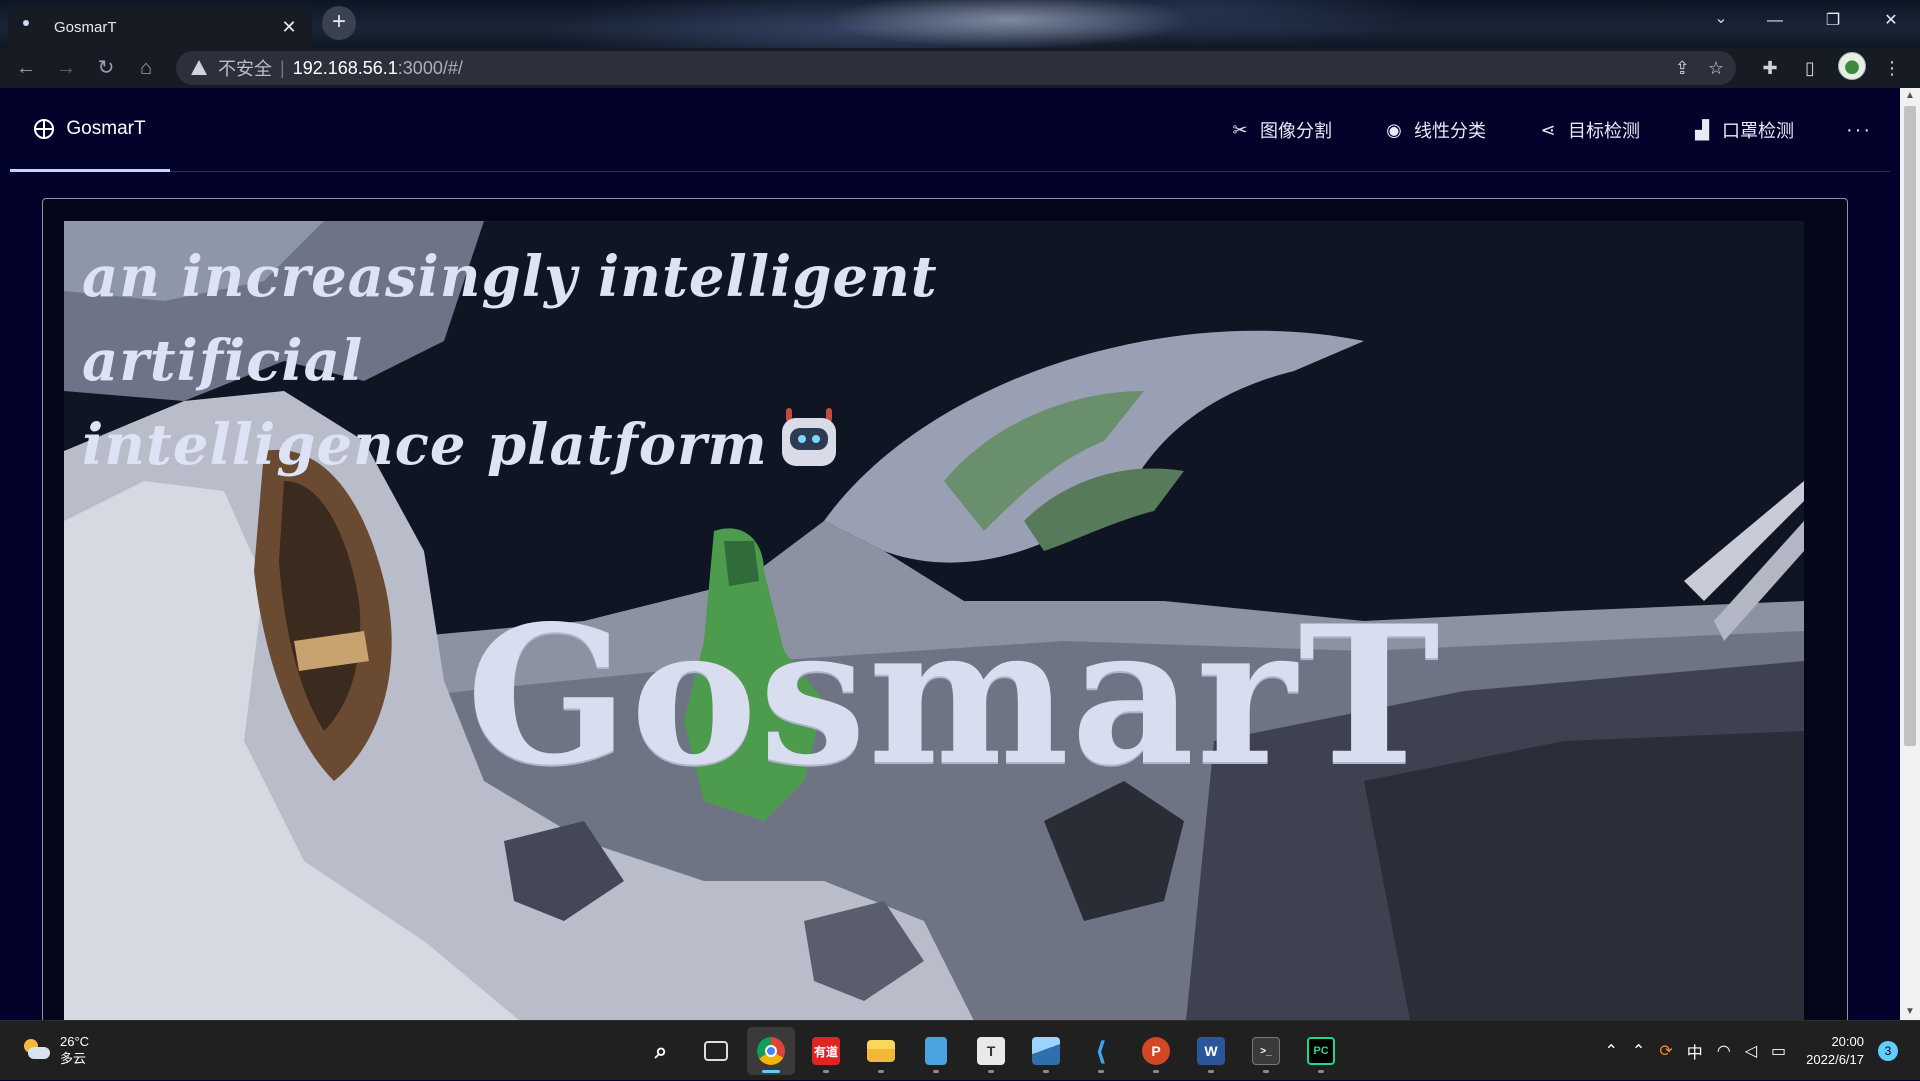 Image resolution: width=1920 pixels, height=1081 pixels. What do you see at coordinates (160, 27) in the screenshot?
I see `browser-tab: GosmarT ✕` at bounding box center [160, 27].